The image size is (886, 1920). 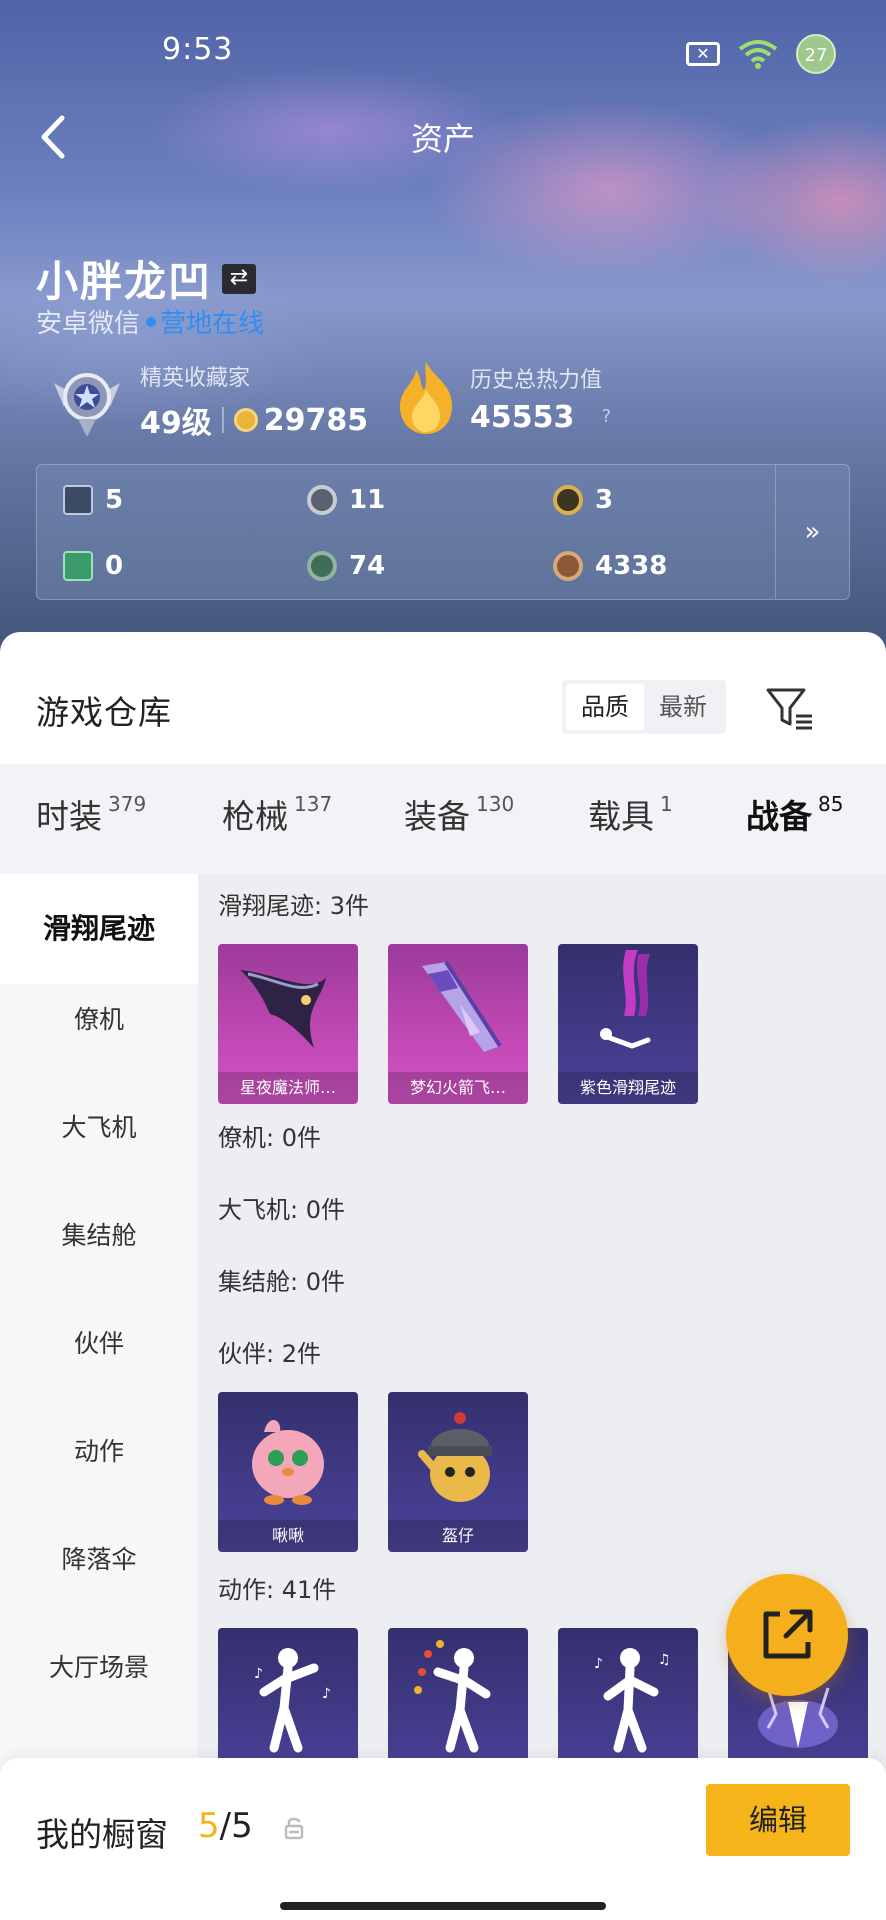 I want to click on heat-title: 历史总热力值, so click(x=536, y=380).